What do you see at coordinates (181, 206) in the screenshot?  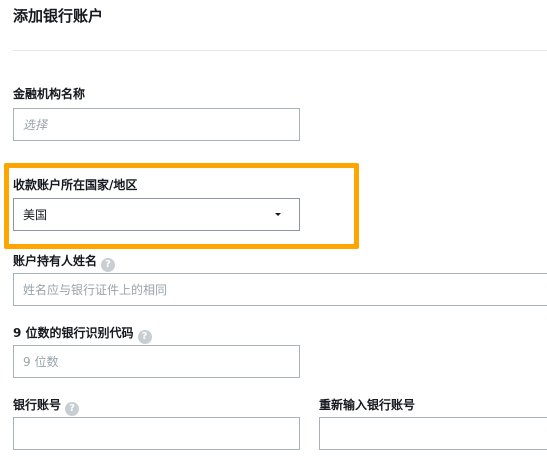 I see `highlight-box` at bounding box center [181, 206].